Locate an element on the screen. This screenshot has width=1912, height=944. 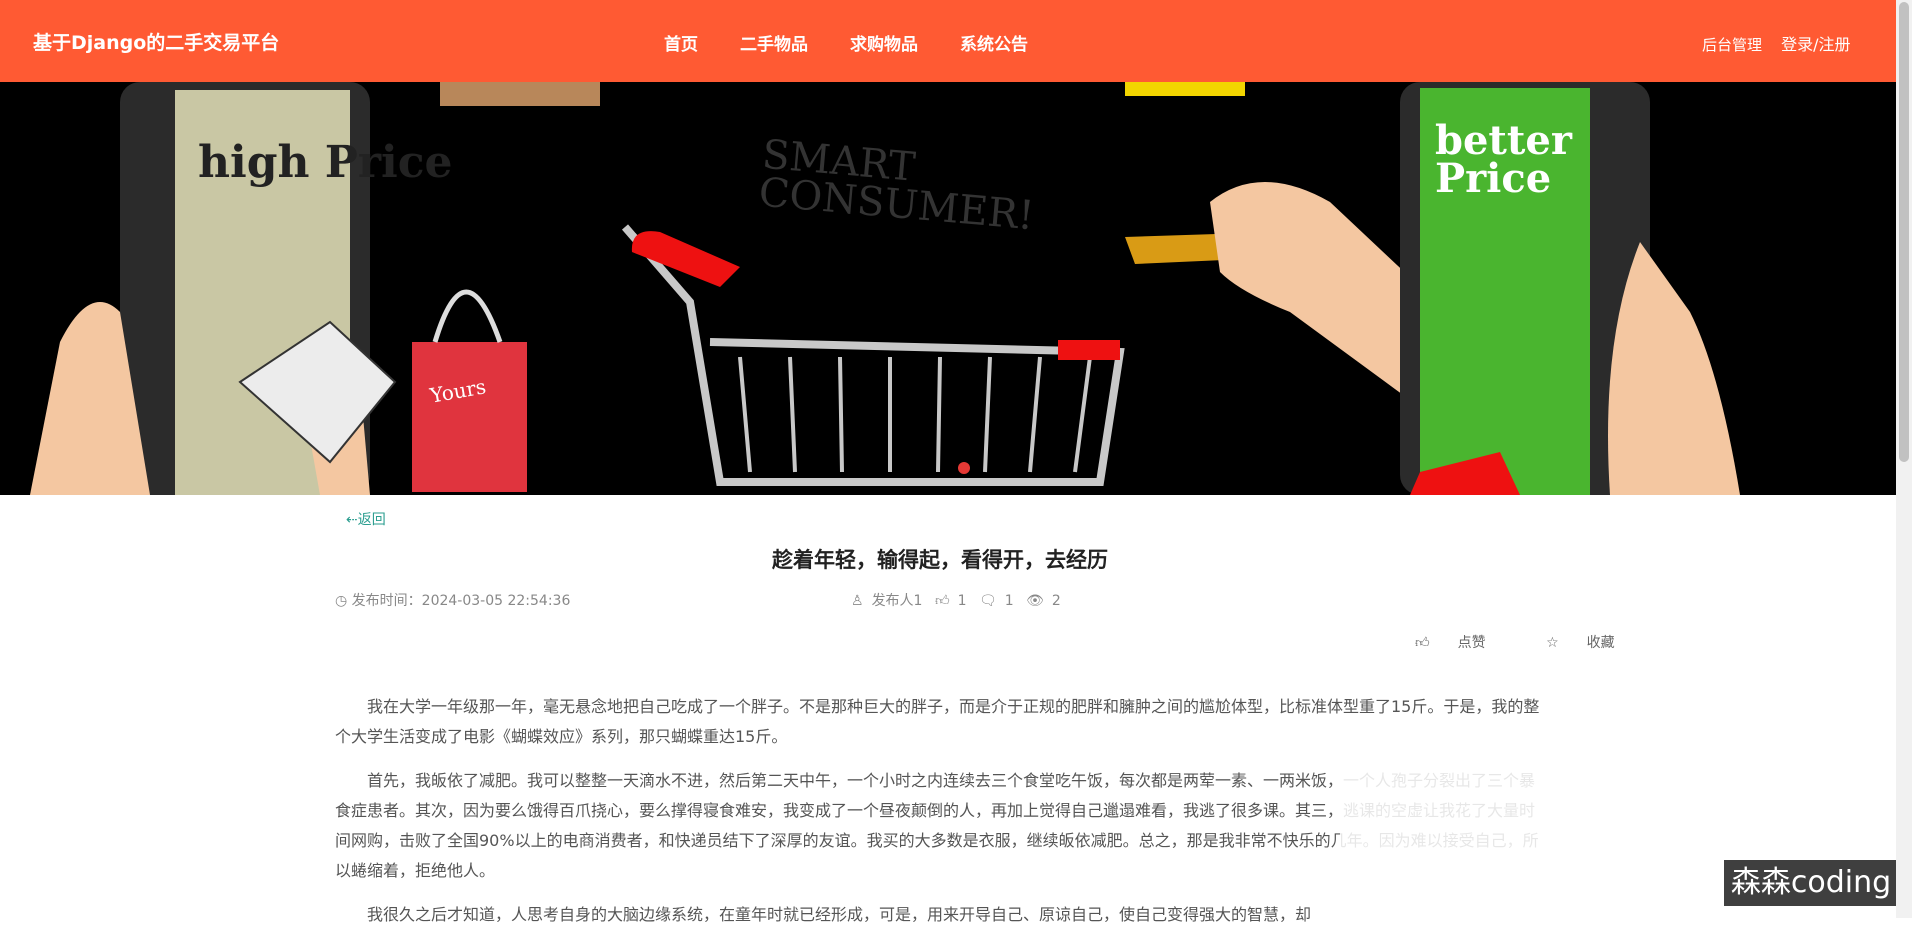
left-sign-text: high Price is located at coordinates (325, 162).